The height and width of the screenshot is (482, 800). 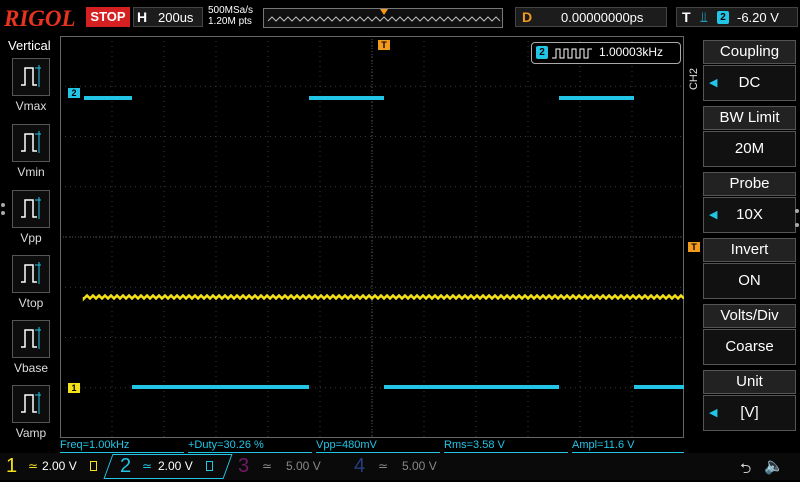 What do you see at coordinates (122, 445) in the screenshot?
I see `measurement-freq: Freq=1.00kHz` at bounding box center [122, 445].